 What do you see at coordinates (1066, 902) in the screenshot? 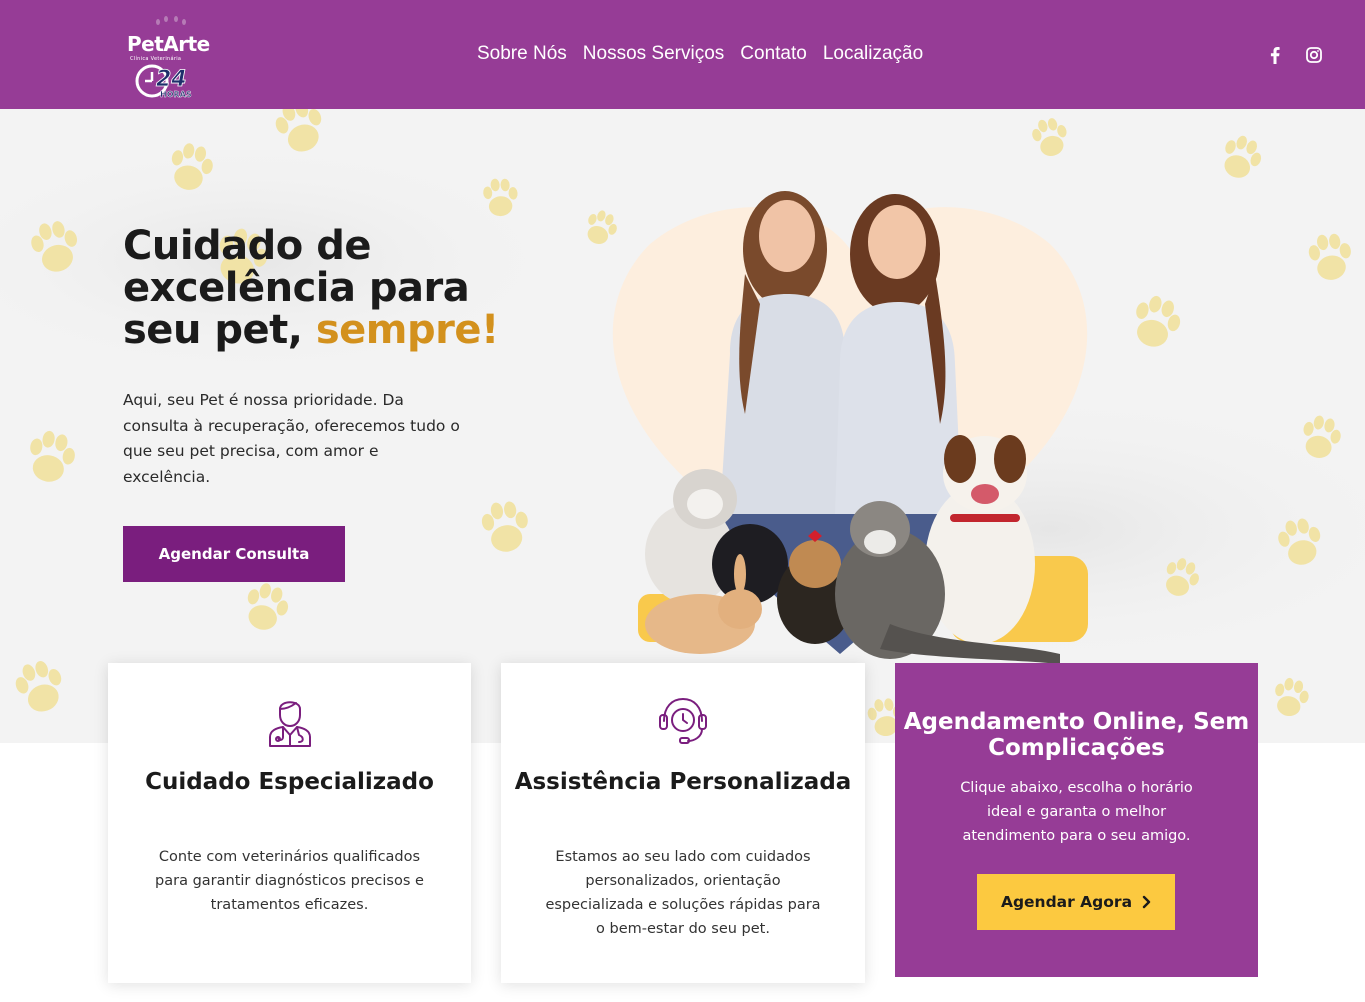
I see `agendar-agora-label: Agendar Agora` at bounding box center [1066, 902].